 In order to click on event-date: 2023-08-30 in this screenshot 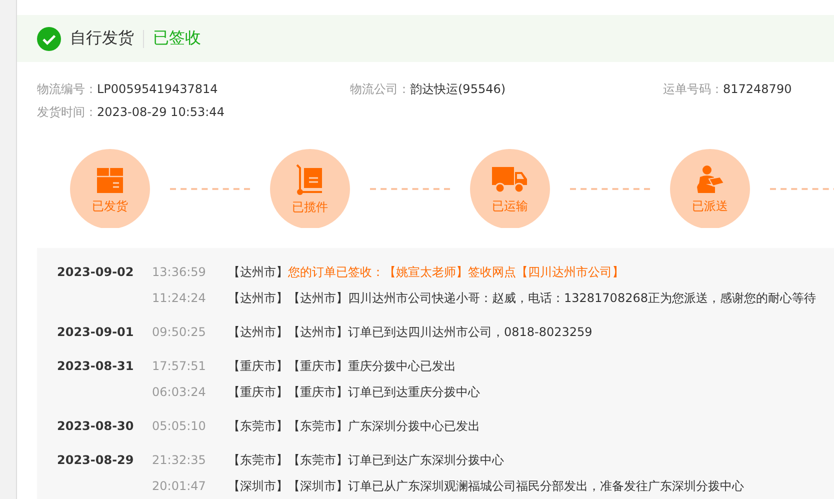, I will do `click(96, 426)`.